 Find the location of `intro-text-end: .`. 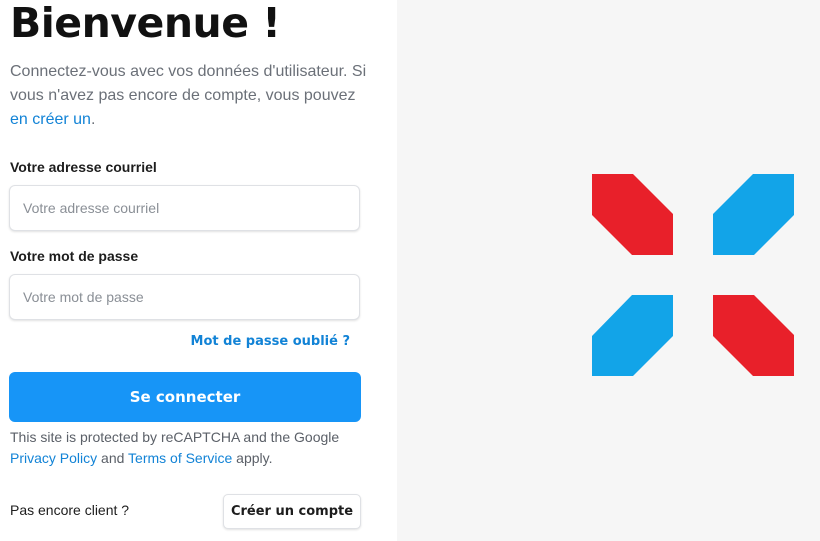

intro-text-end: . is located at coordinates (93, 119).